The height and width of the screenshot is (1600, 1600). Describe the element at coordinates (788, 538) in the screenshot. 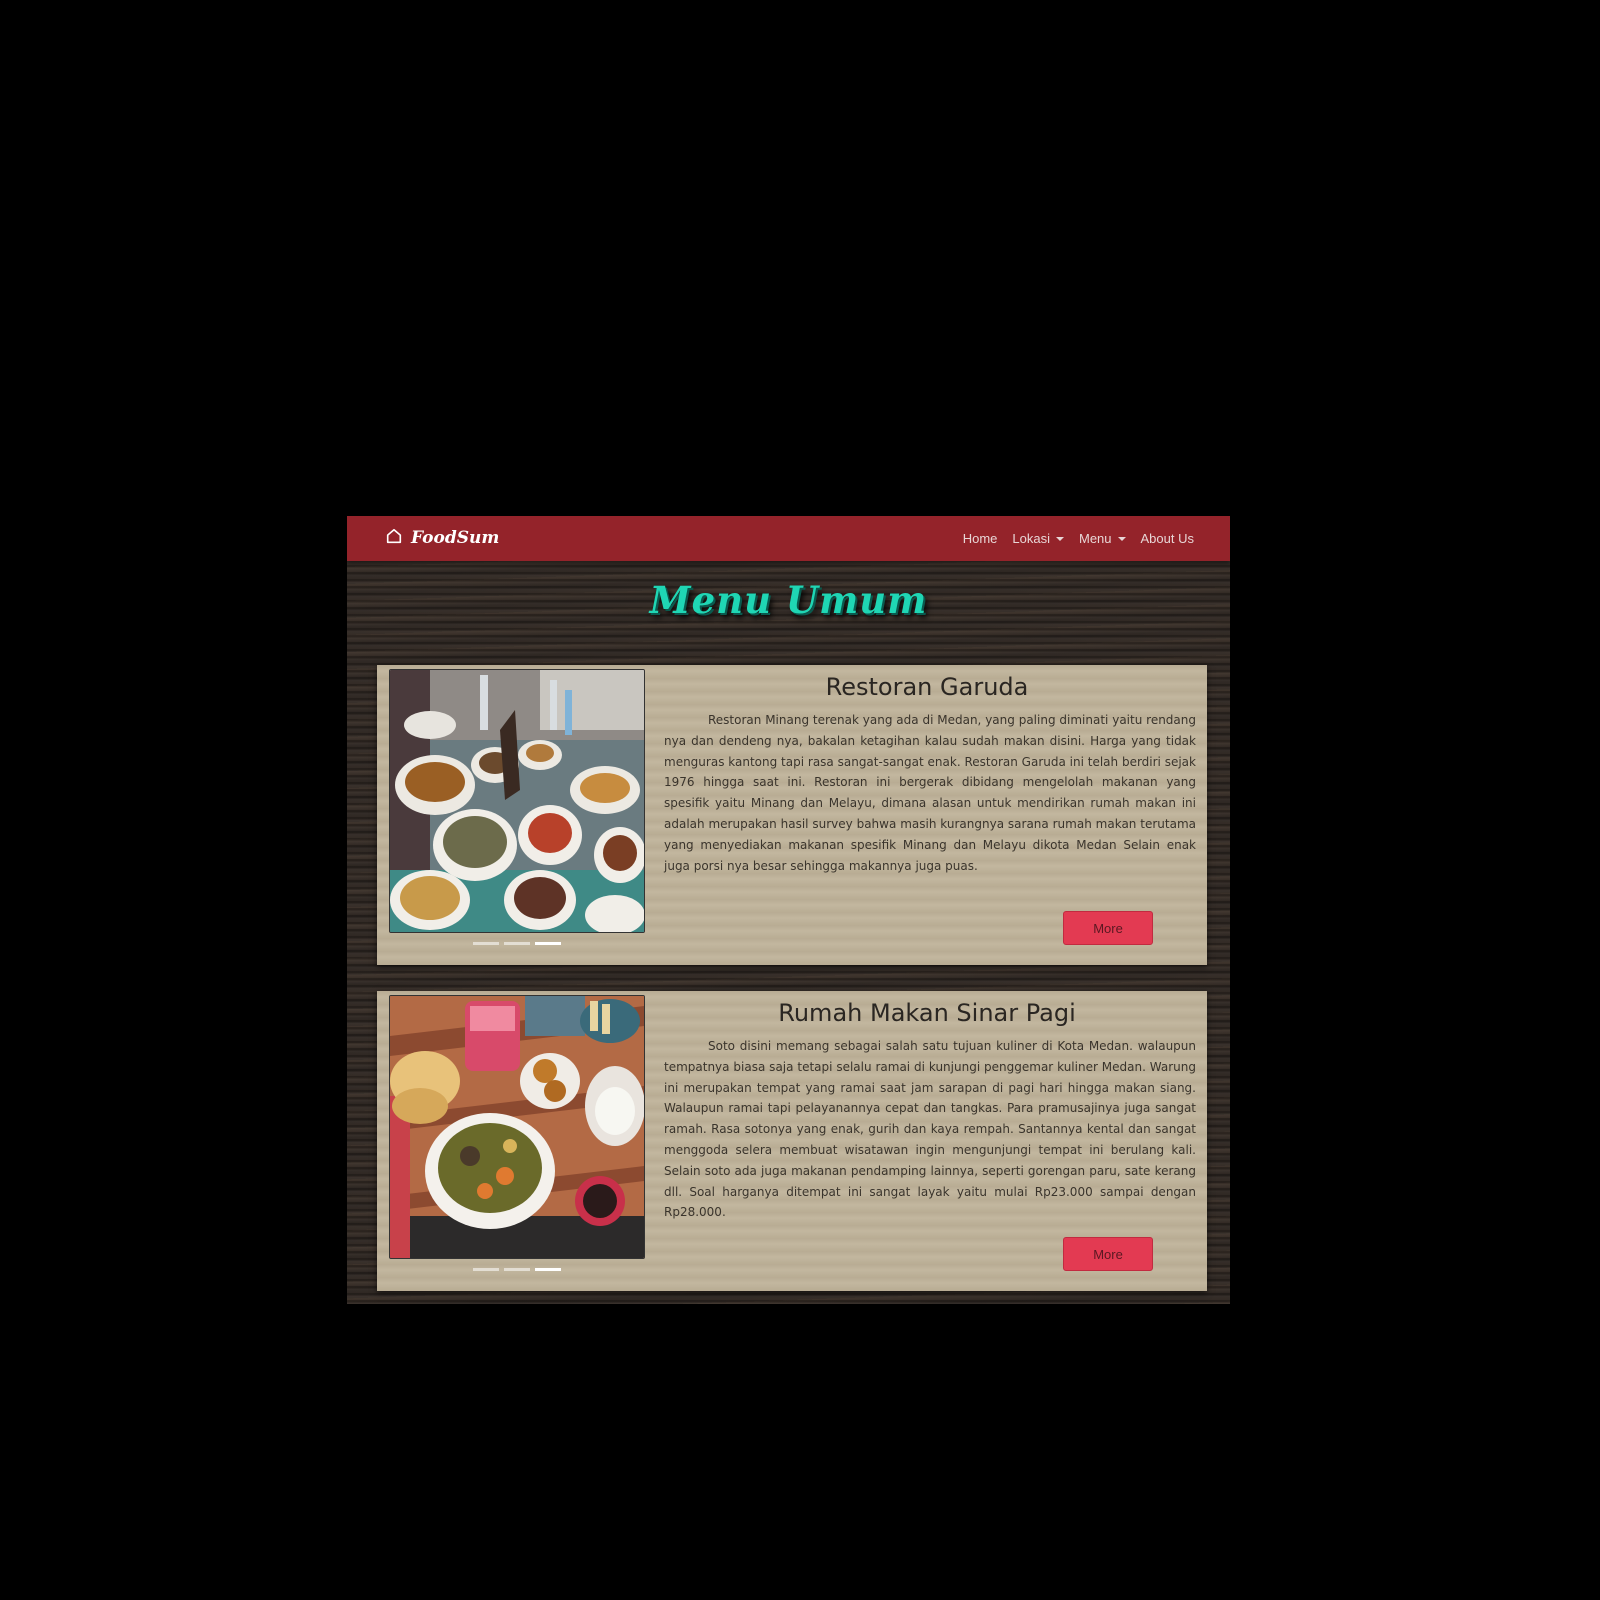

I see `navbar: FoodSum Home Lokasi Menu About Us` at that location.